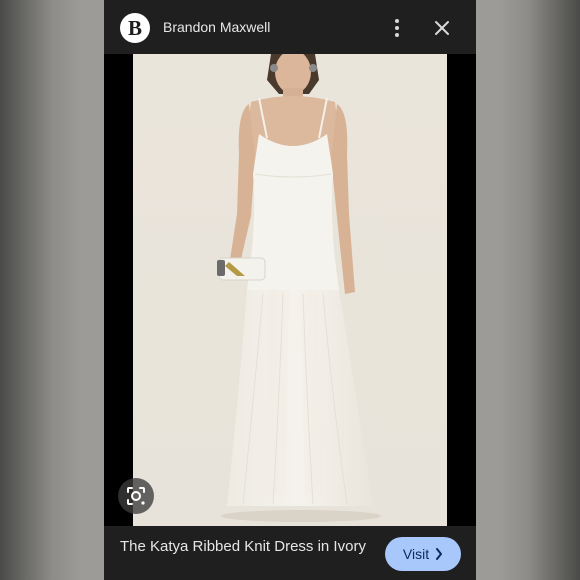 Image resolution: width=580 pixels, height=580 pixels. What do you see at coordinates (216, 27) in the screenshot?
I see `brand-name: Brandon Maxwell` at bounding box center [216, 27].